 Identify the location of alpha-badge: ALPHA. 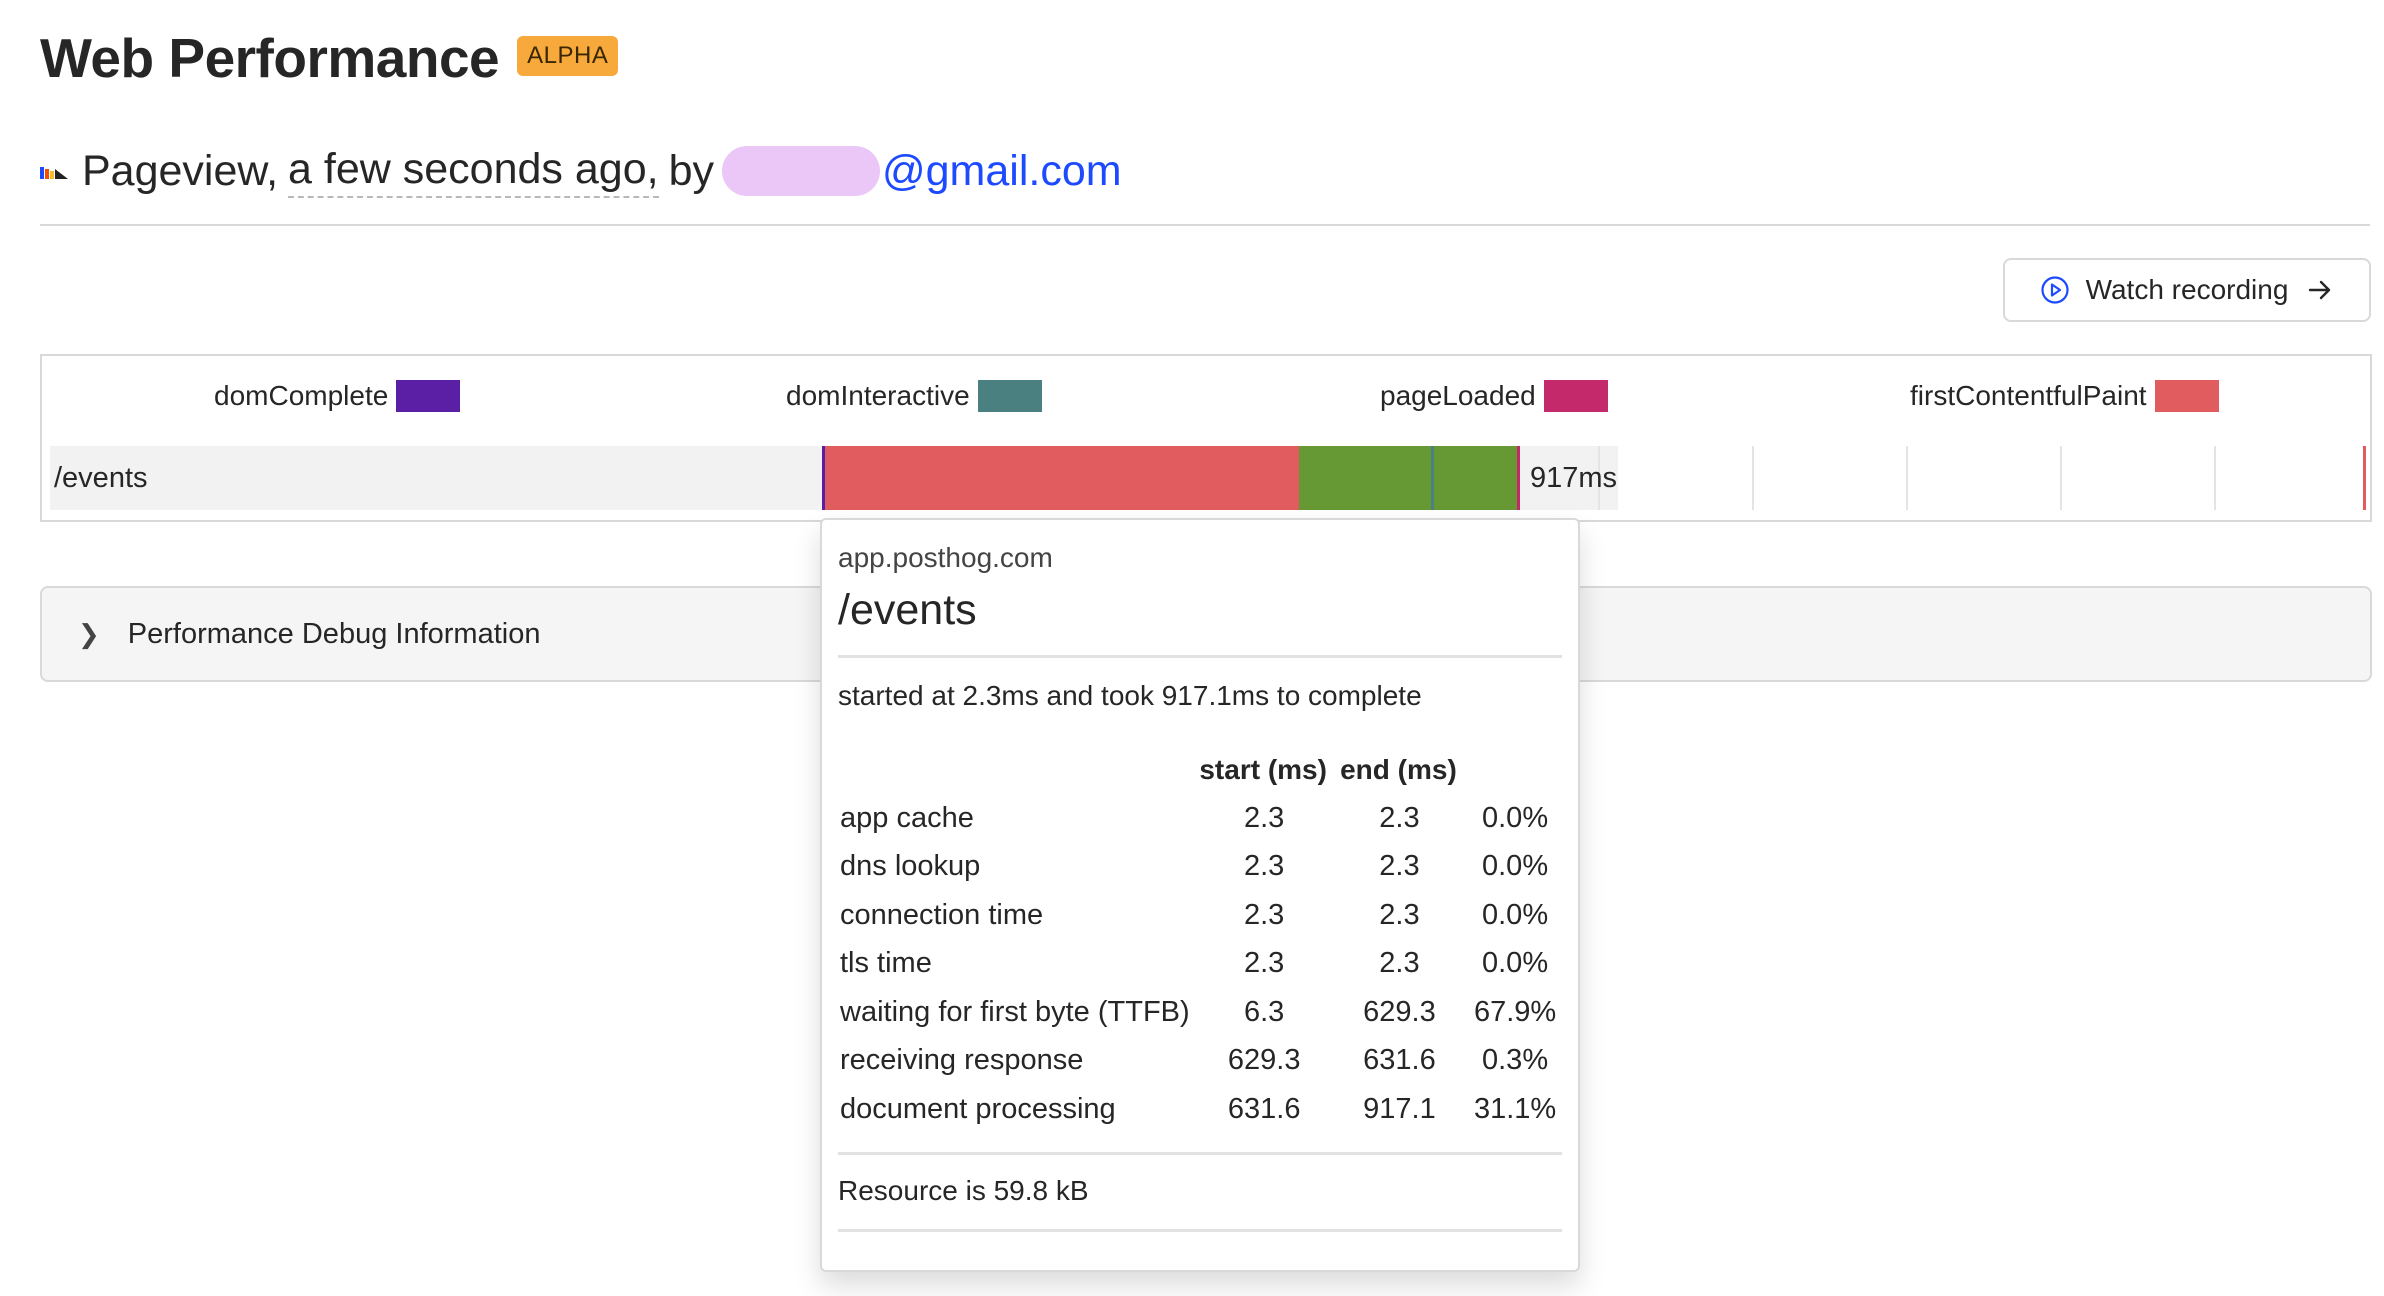
(568, 56).